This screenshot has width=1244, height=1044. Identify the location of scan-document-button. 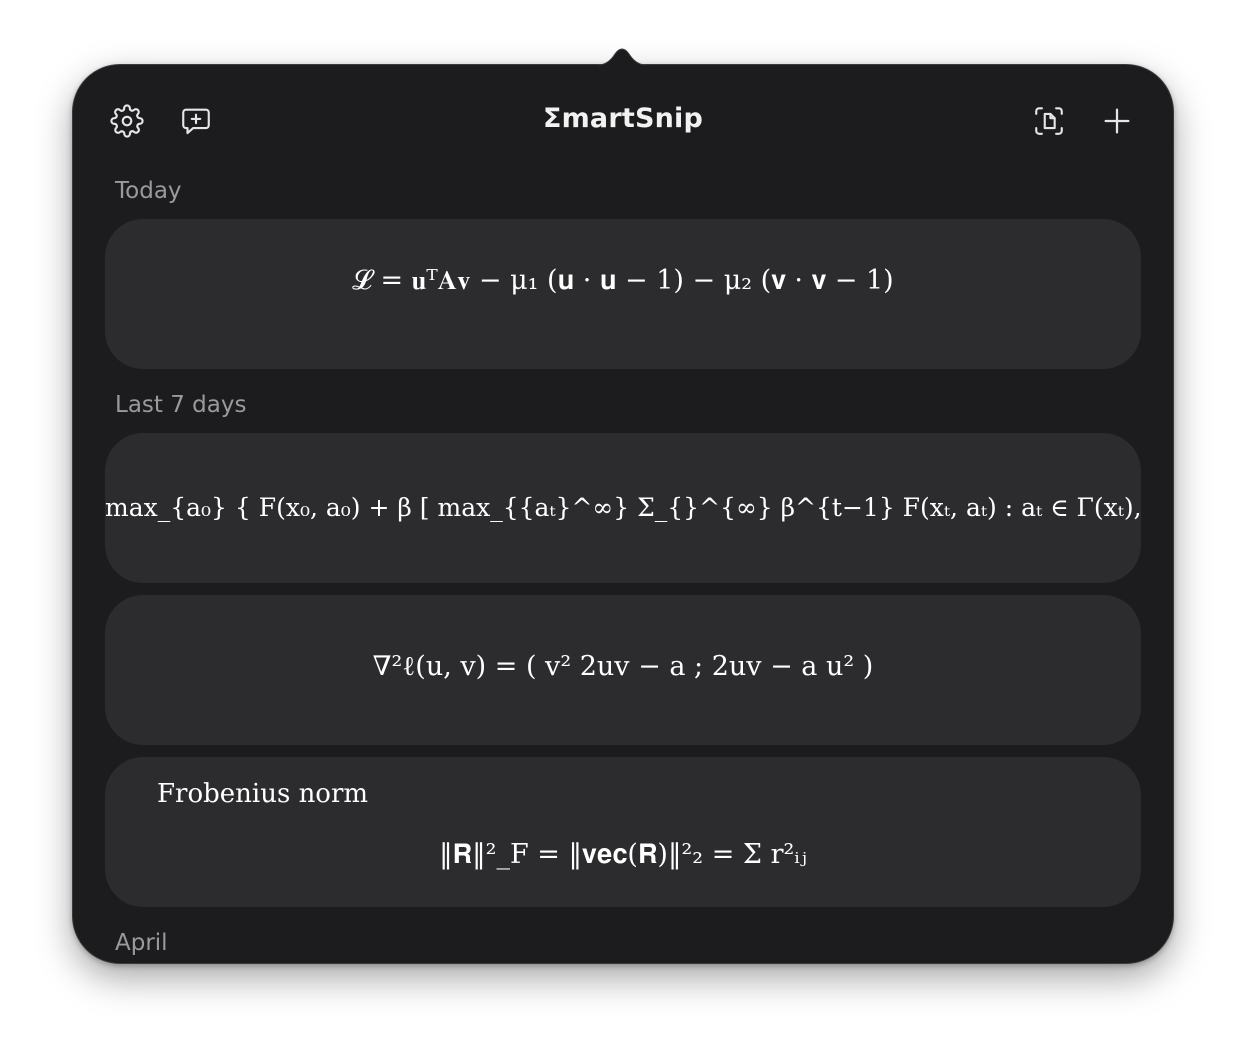
(1049, 121).